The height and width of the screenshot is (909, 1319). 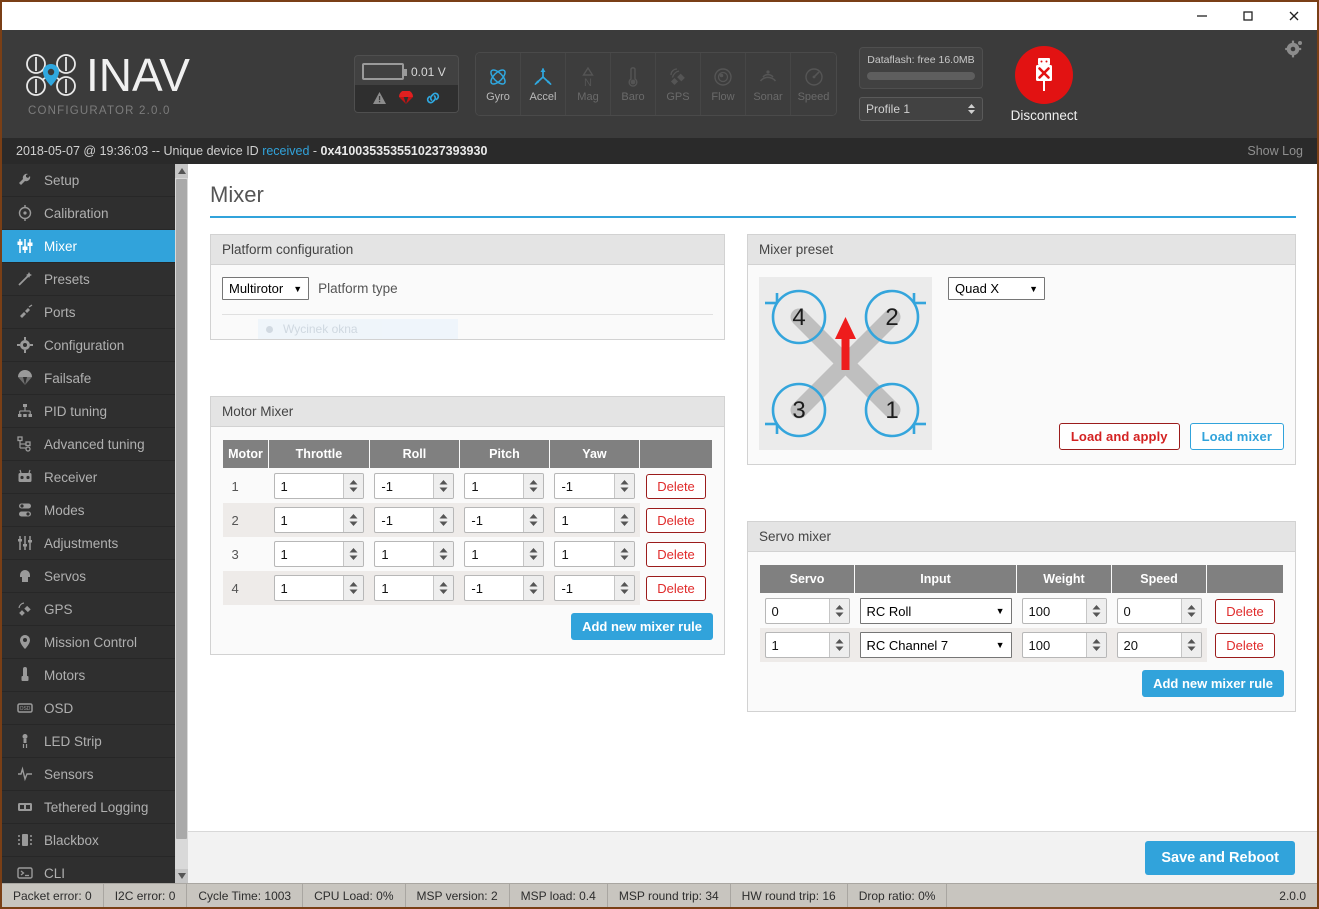 What do you see at coordinates (95, 180) in the screenshot?
I see `sidebar-item-setup: Setup` at bounding box center [95, 180].